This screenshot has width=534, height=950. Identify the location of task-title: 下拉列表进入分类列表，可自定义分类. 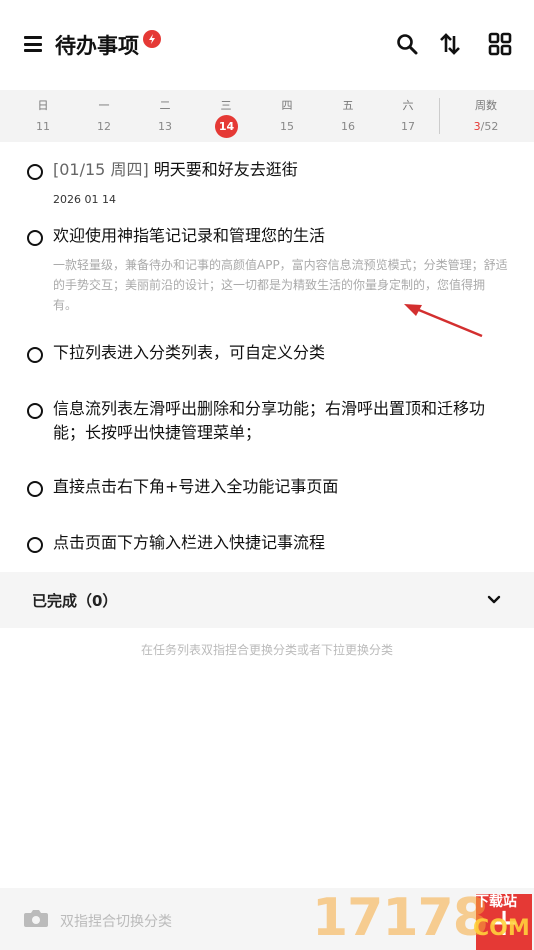
(189, 352).